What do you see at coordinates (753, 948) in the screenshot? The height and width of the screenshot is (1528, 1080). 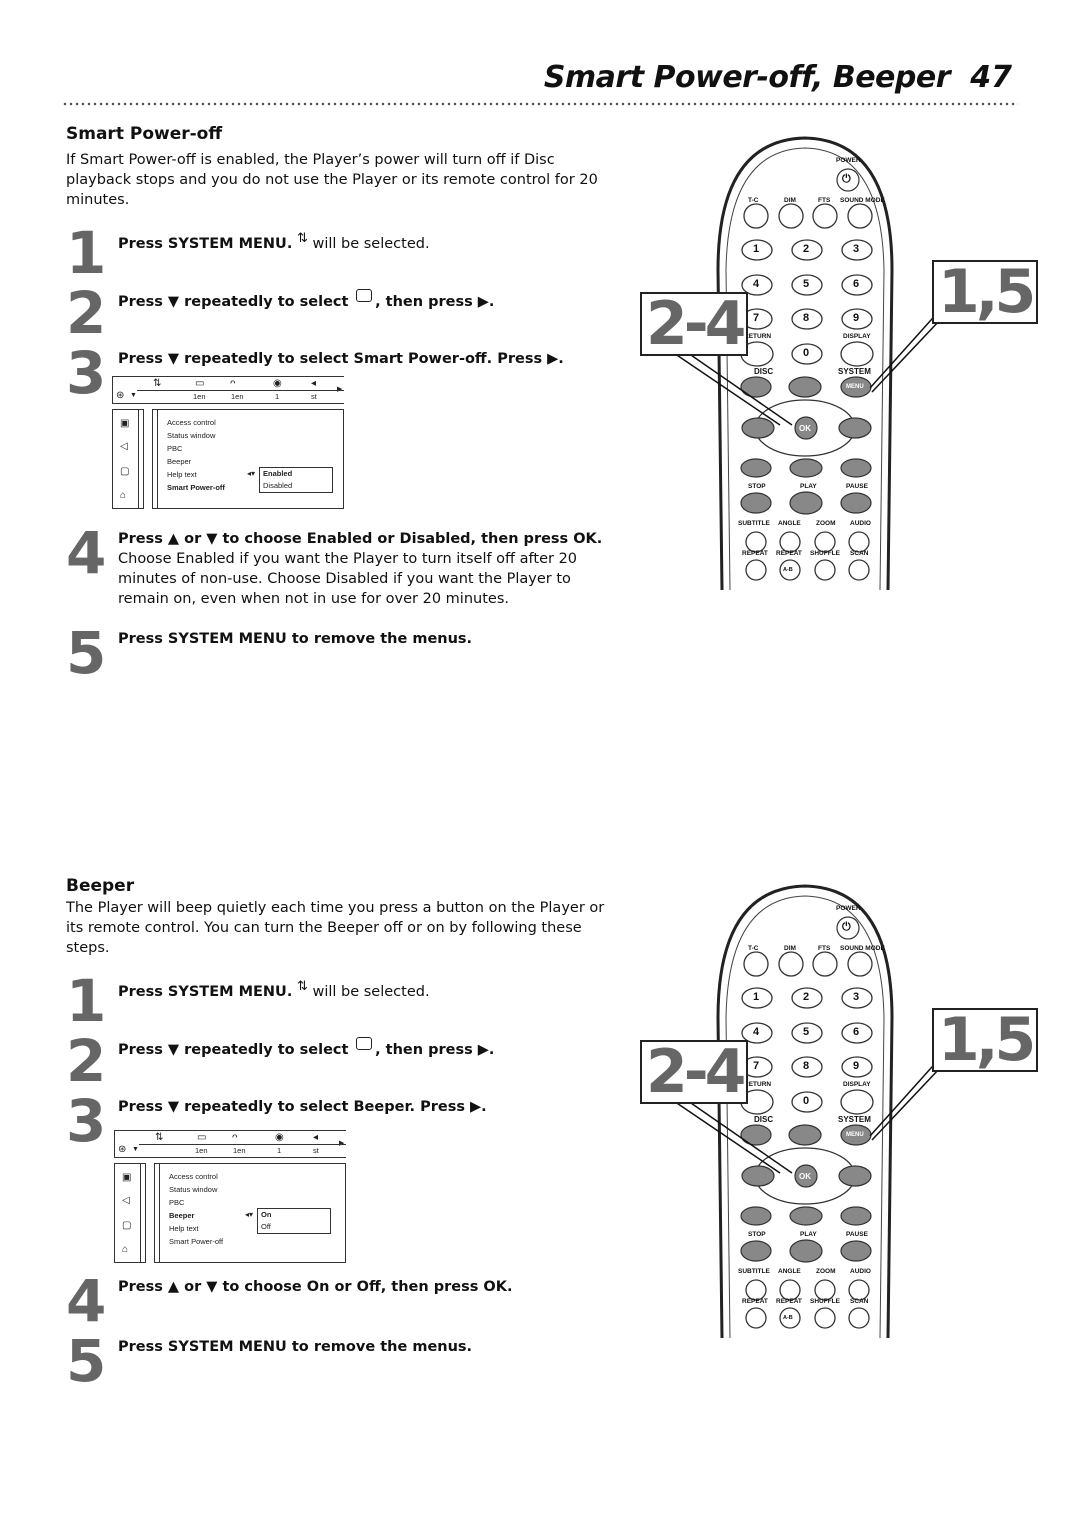 I see `remote-label: T-C` at bounding box center [753, 948].